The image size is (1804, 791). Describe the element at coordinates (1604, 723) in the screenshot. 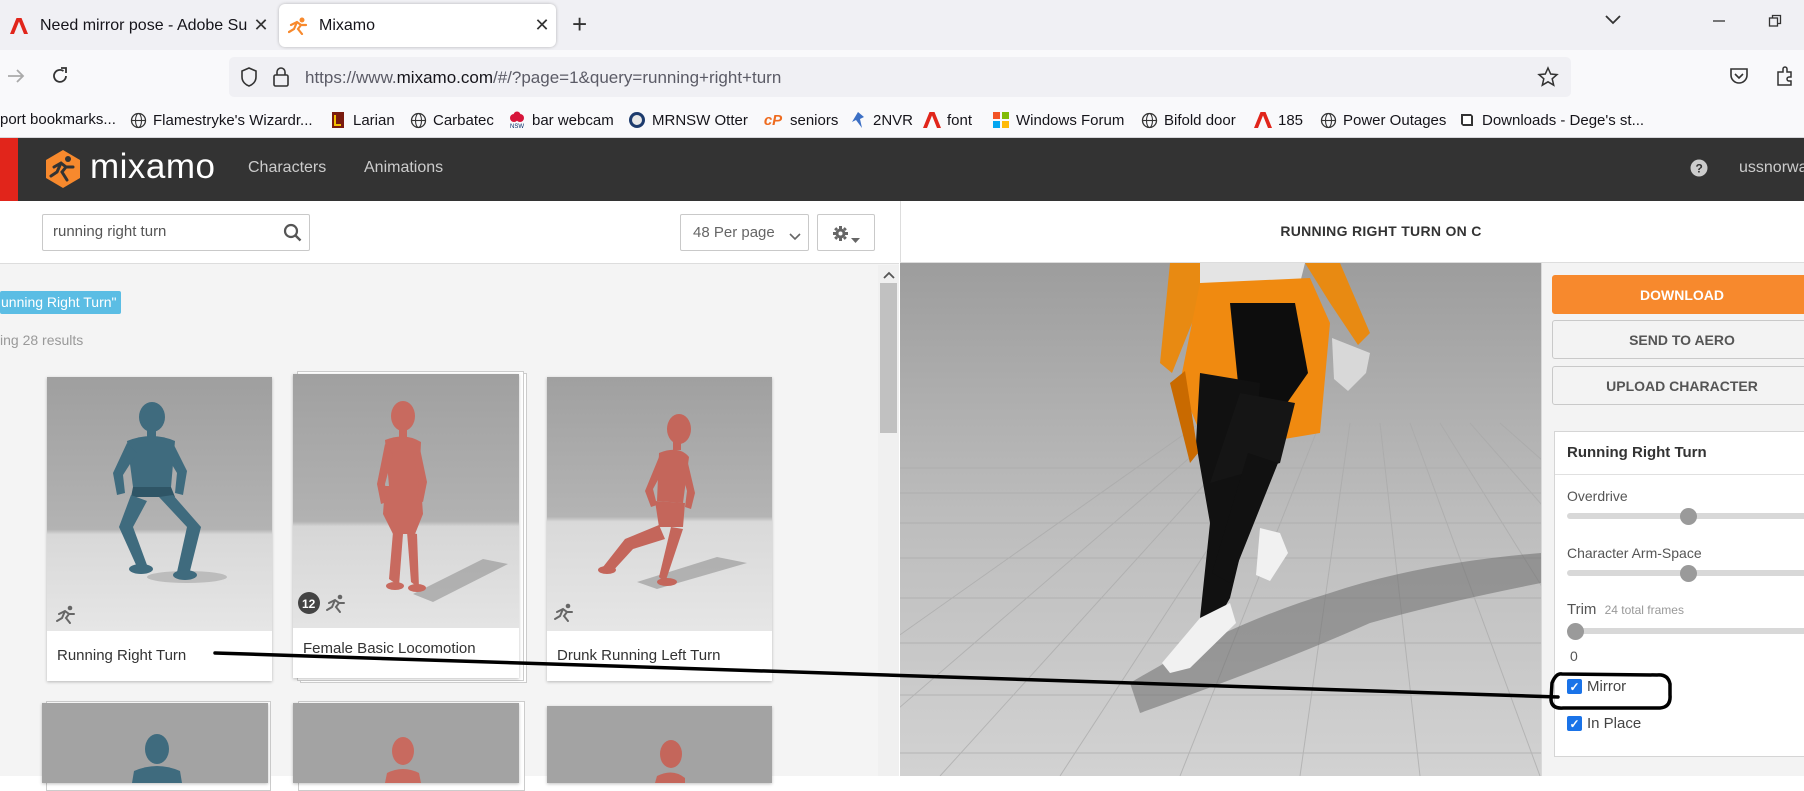

I see `in-place-checkbox-row: ✓ In Place` at that location.